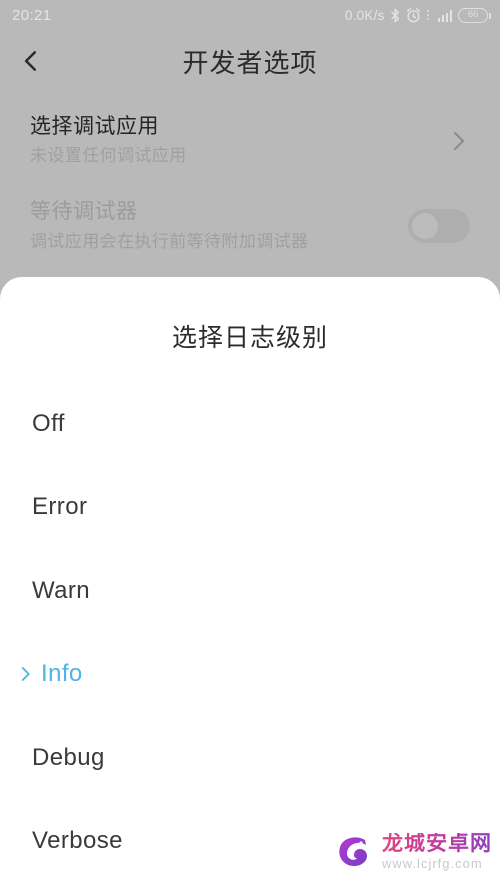 Image resolution: width=500 pixels, height=877 pixels. What do you see at coordinates (60, 507) in the screenshot?
I see `option-label: Error` at bounding box center [60, 507].